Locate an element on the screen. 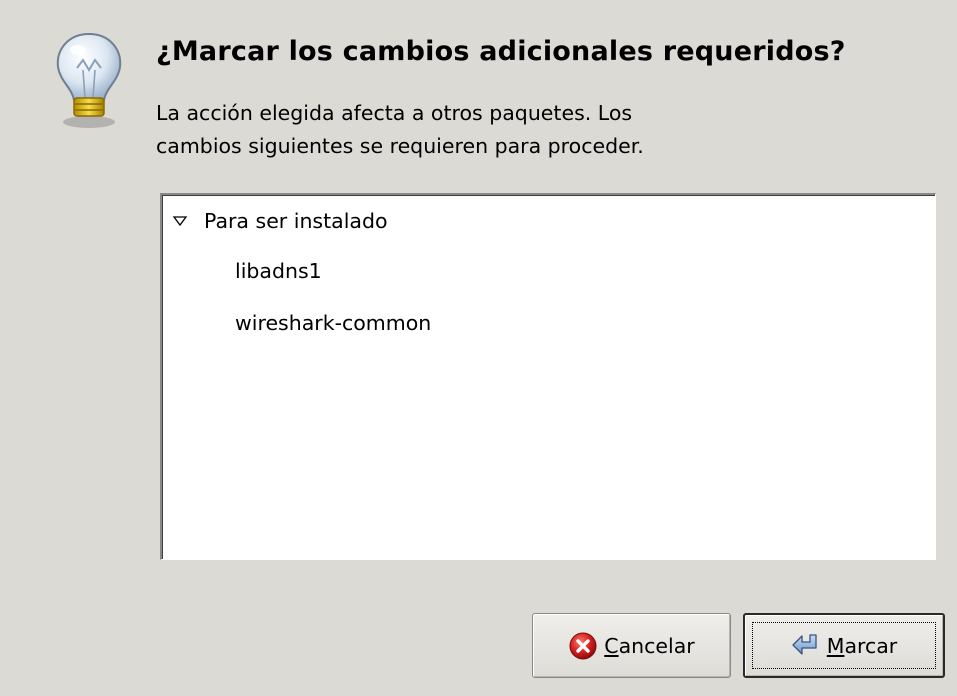 The image size is (957, 696). tree-item: libadns1 is located at coordinates (278, 271).